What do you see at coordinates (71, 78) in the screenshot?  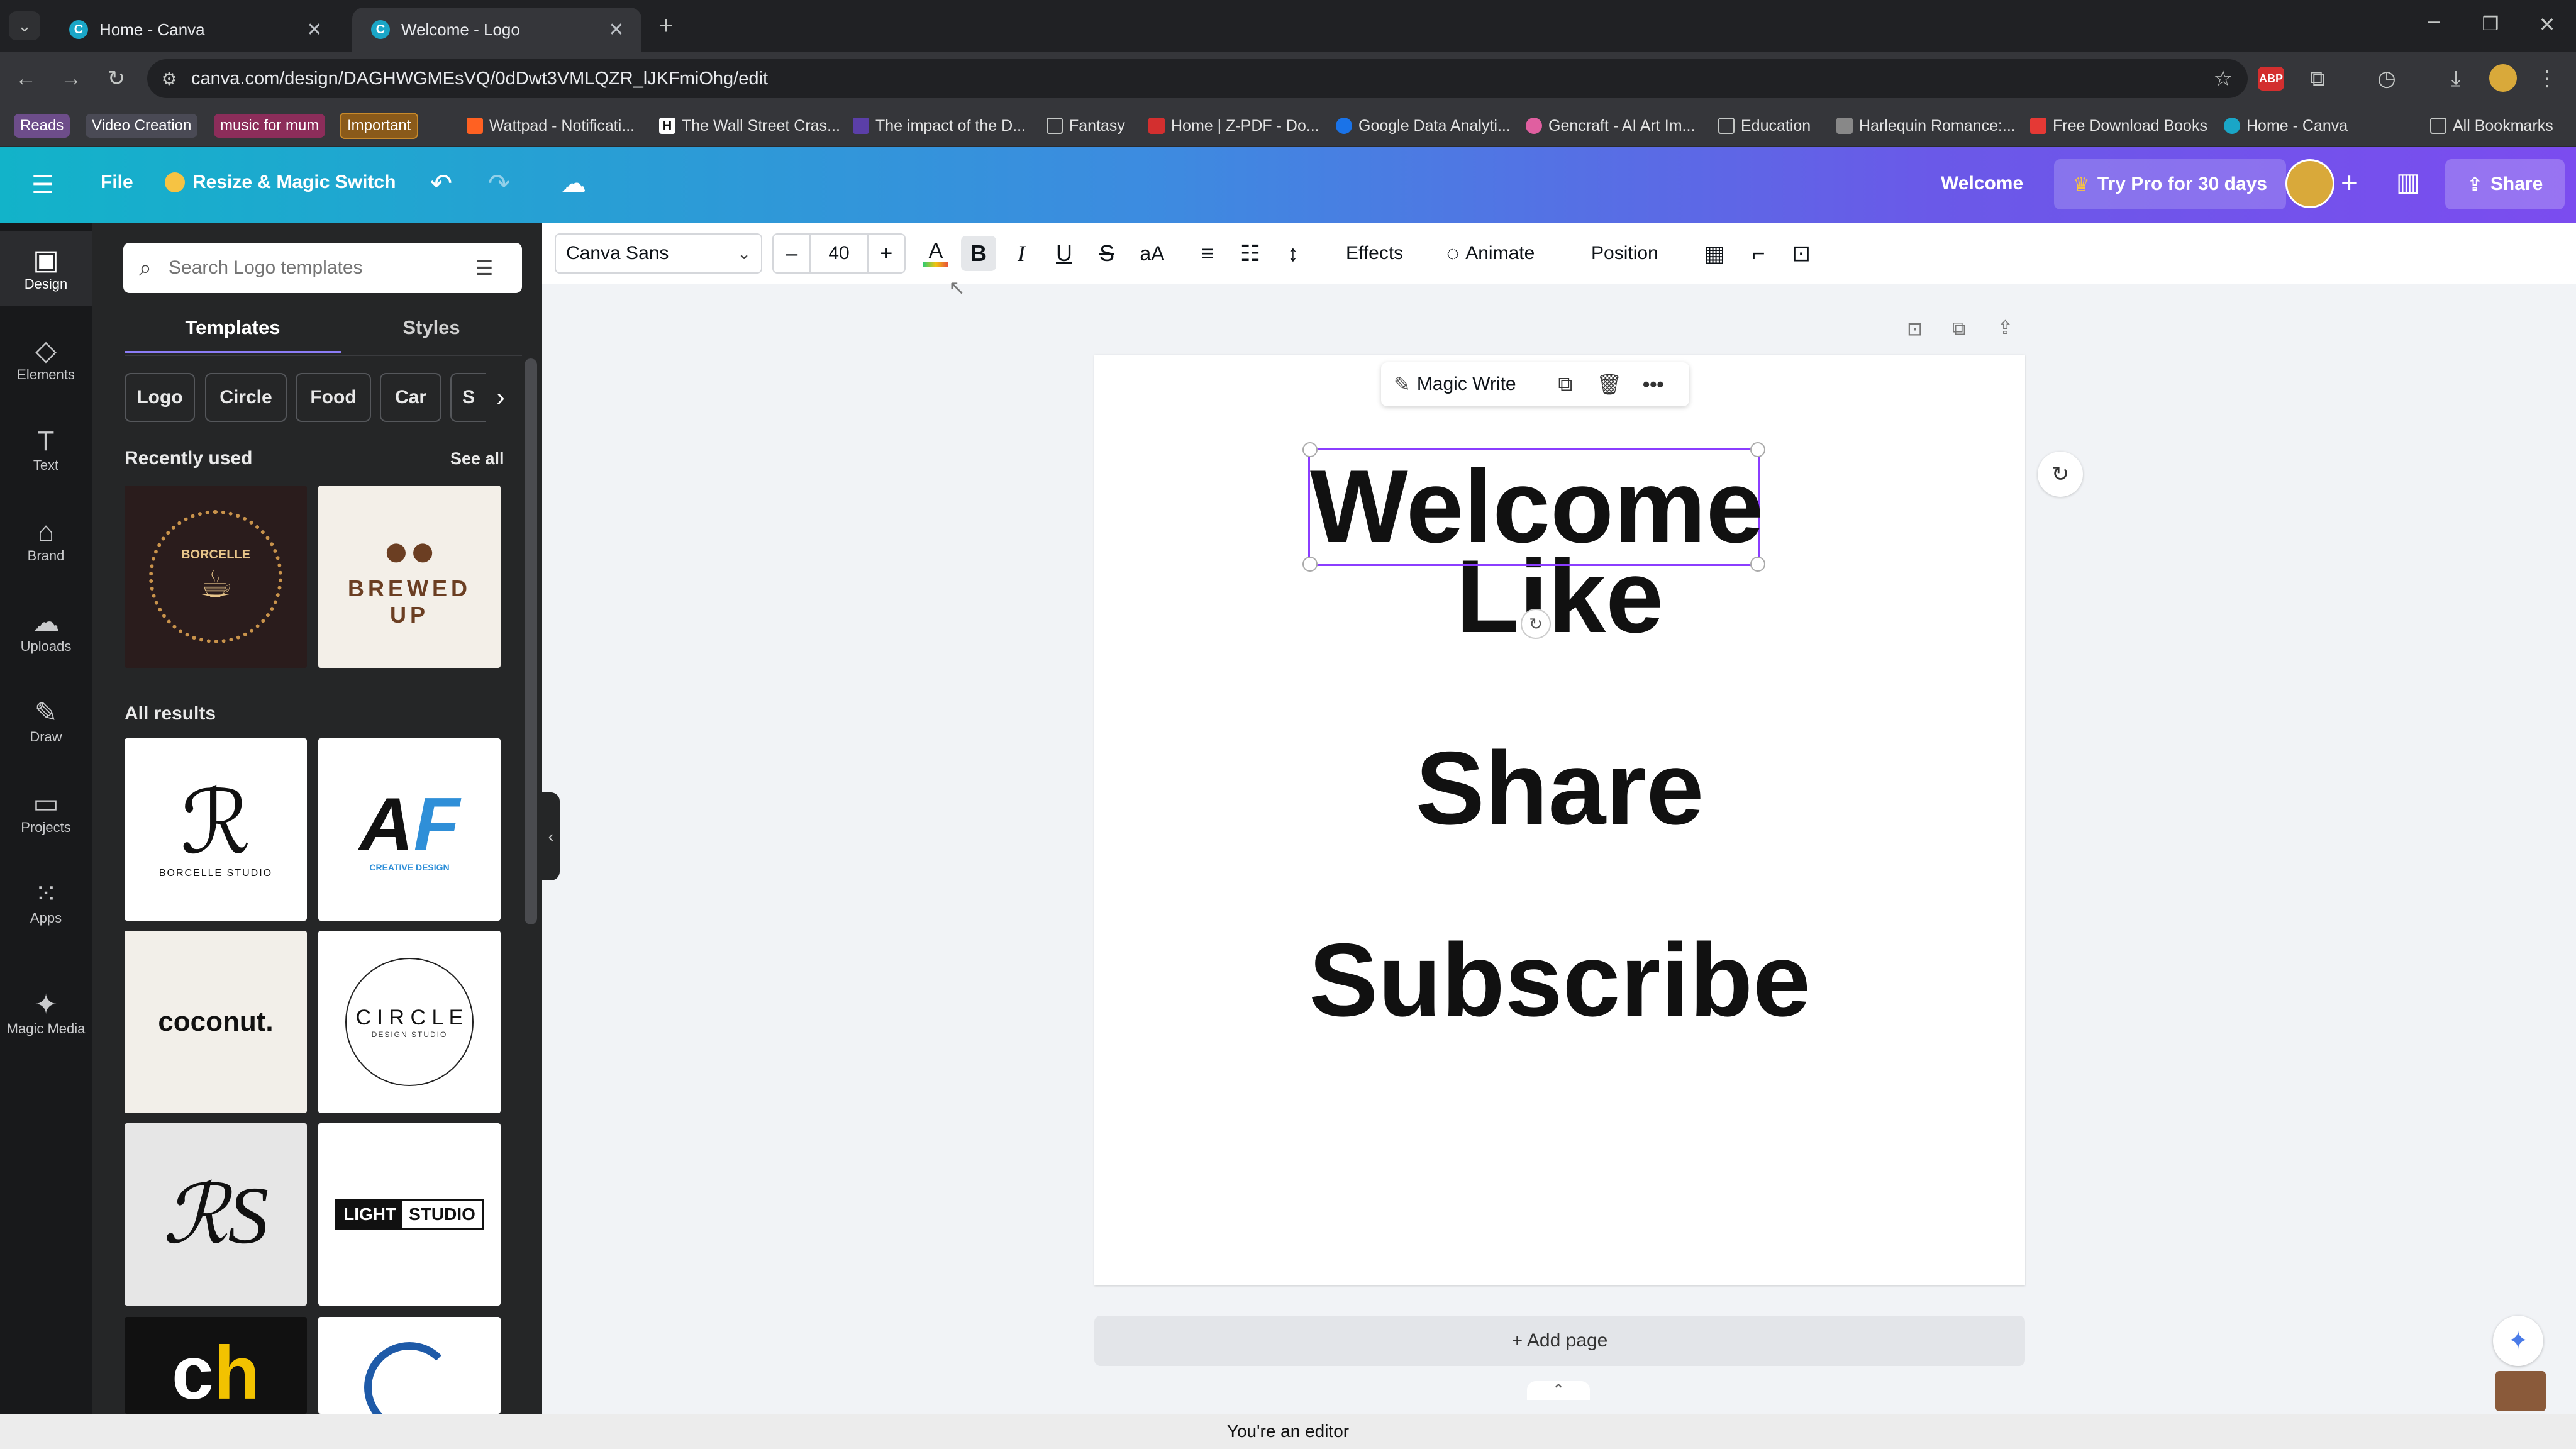 I see `forward-icon: →` at bounding box center [71, 78].